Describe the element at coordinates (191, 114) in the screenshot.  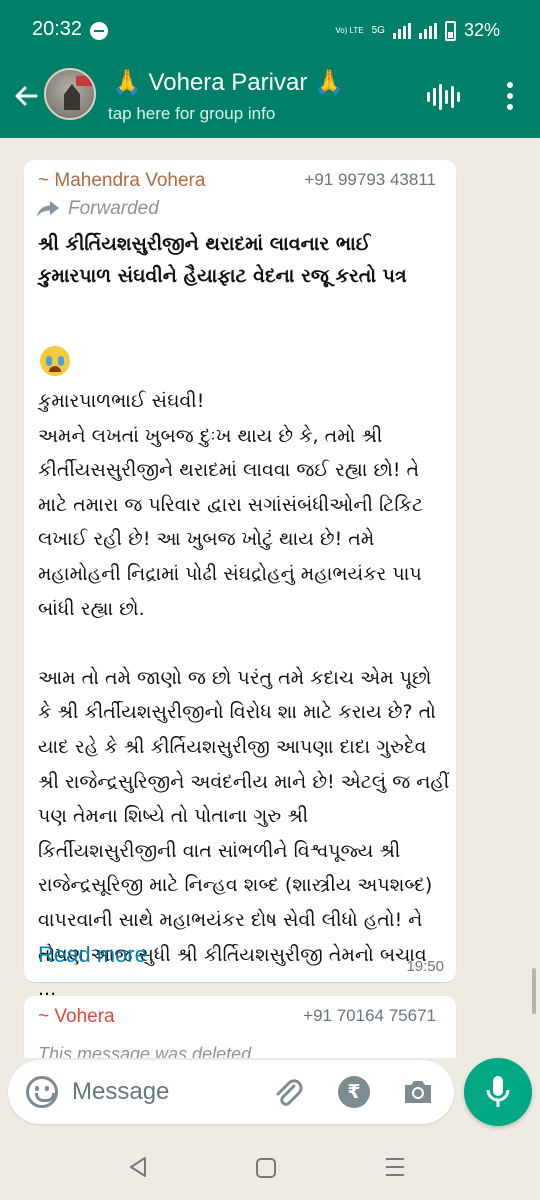
I see `group-info-link: tap here for group info` at that location.